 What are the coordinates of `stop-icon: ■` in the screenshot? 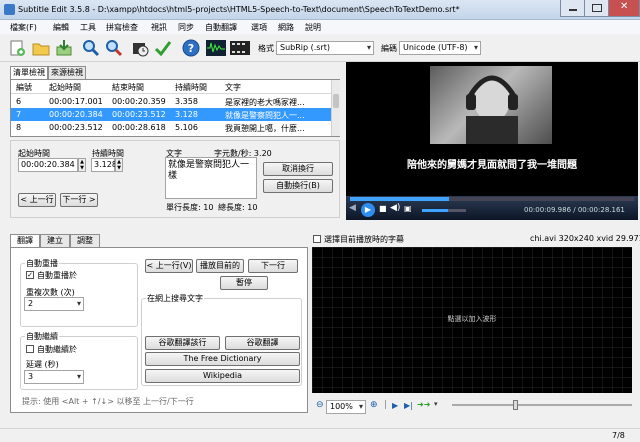 It's located at (383, 208).